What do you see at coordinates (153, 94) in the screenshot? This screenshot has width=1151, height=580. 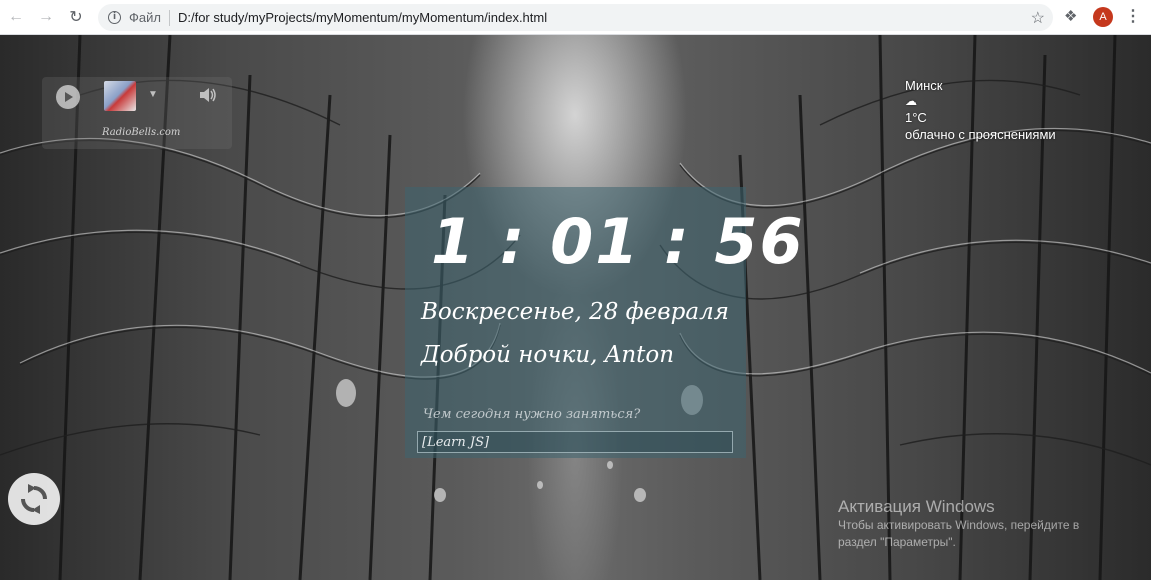 I see `chevron-down-icon: ▼` at bounding box center [153, 94].